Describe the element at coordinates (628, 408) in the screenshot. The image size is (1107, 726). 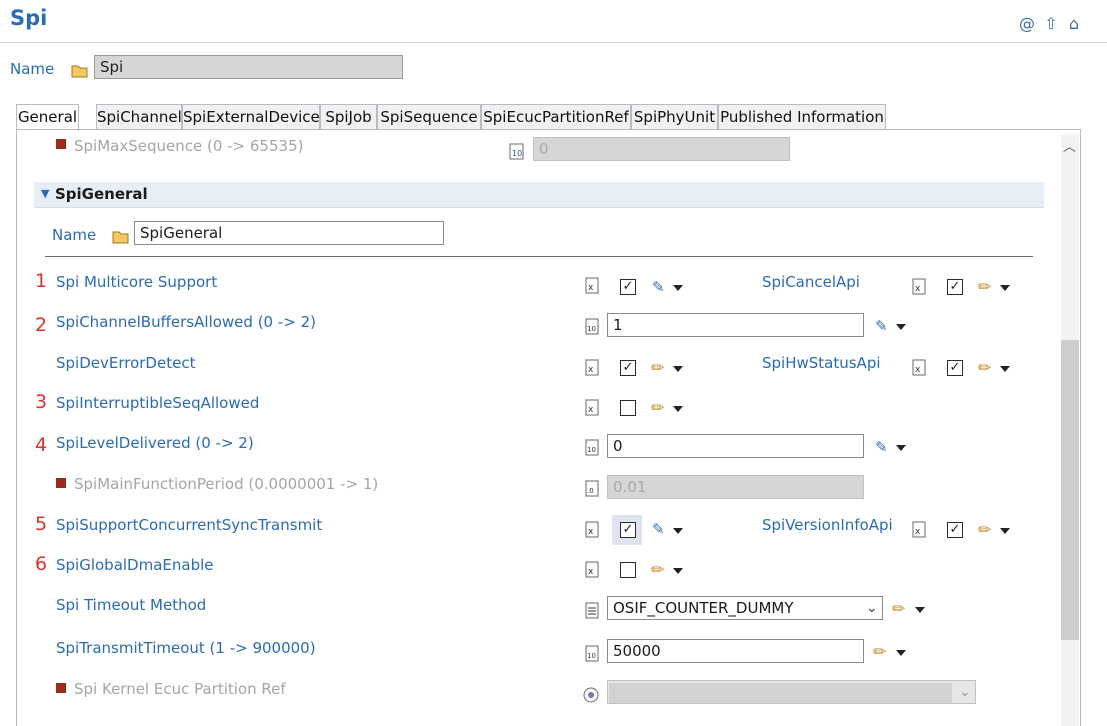
I see `spiinterruptibleseqallowed-checkbox` at that location.